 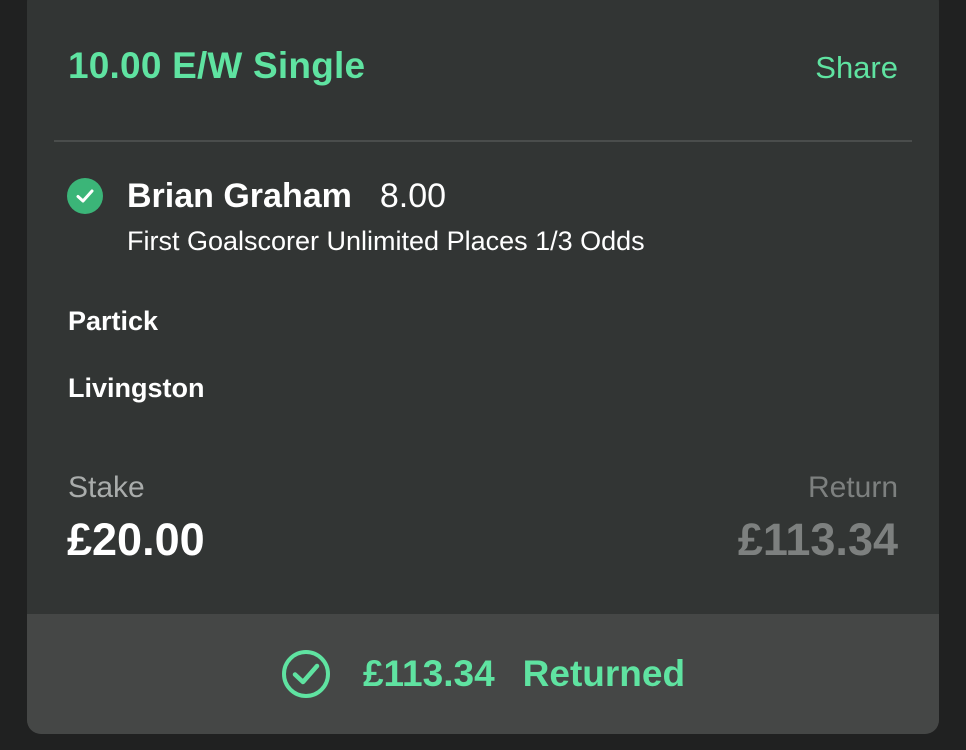 I want to click on check-circle-icon, so click(x=85, y=196).